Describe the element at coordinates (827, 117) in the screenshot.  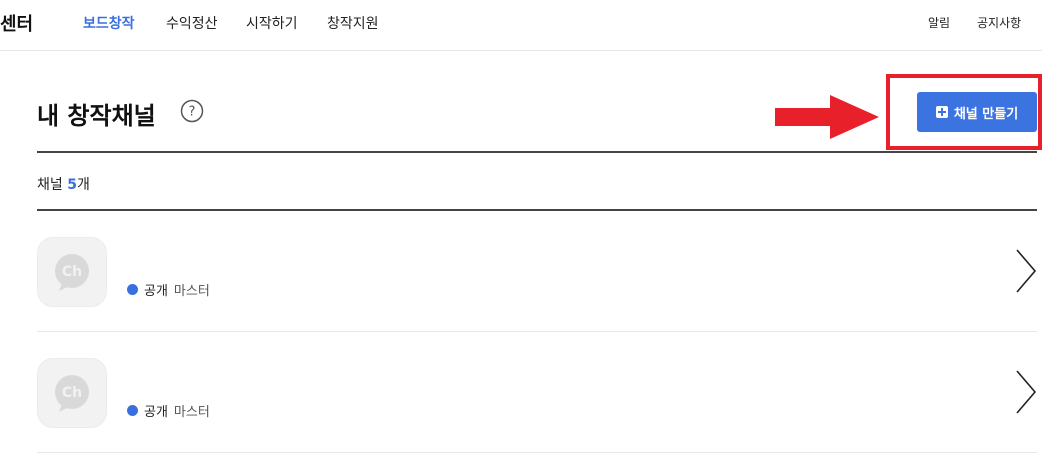
I see `red-arrow-annotation-icon` at that location.